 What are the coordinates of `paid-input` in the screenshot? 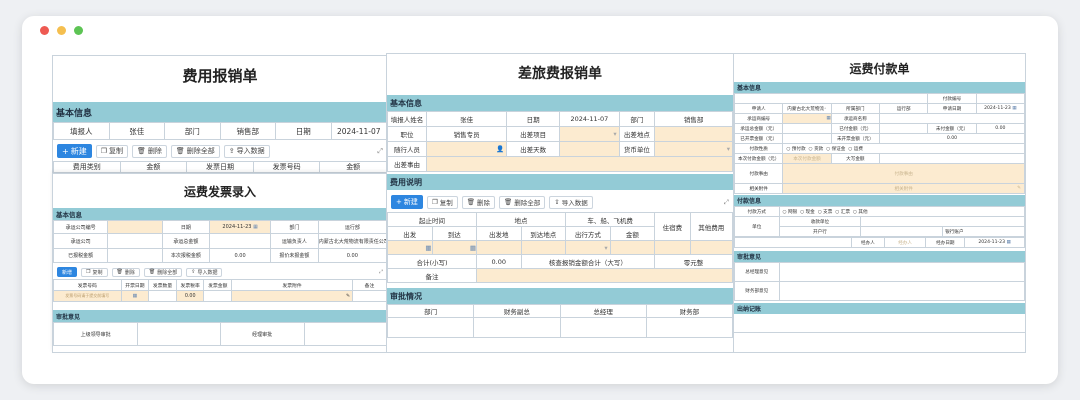 It's located at (903, 128).